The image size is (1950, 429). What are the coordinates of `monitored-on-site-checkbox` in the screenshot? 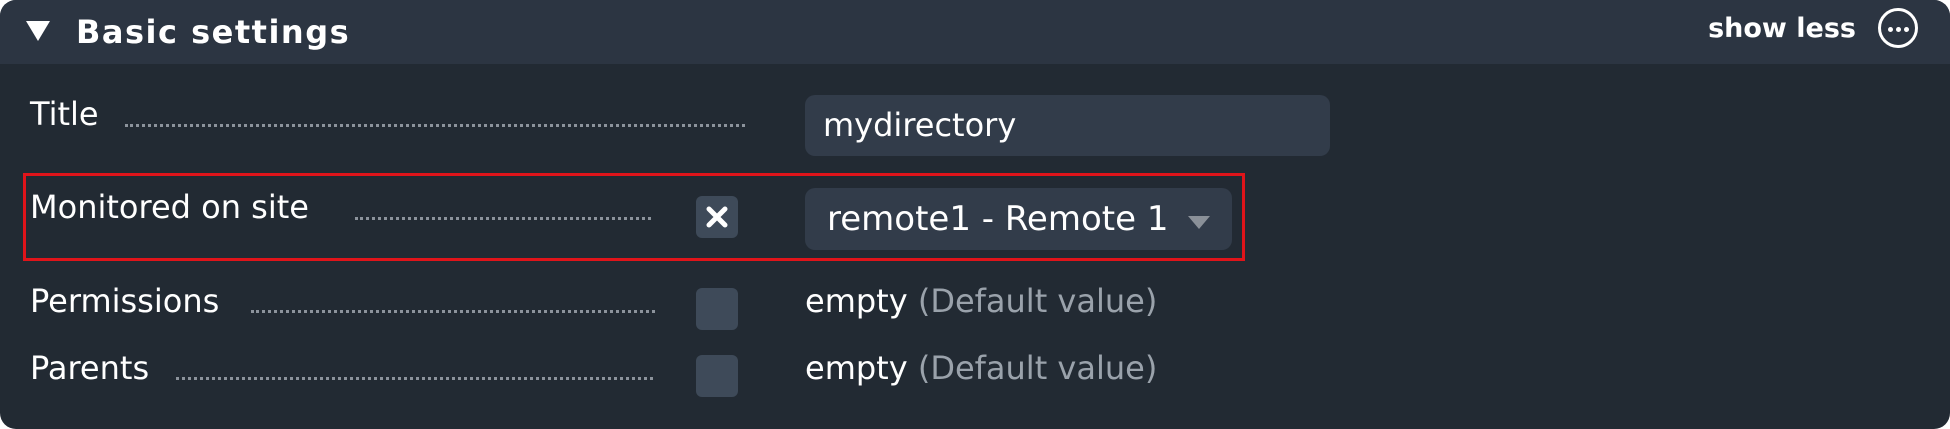 It's located at (717, 217).